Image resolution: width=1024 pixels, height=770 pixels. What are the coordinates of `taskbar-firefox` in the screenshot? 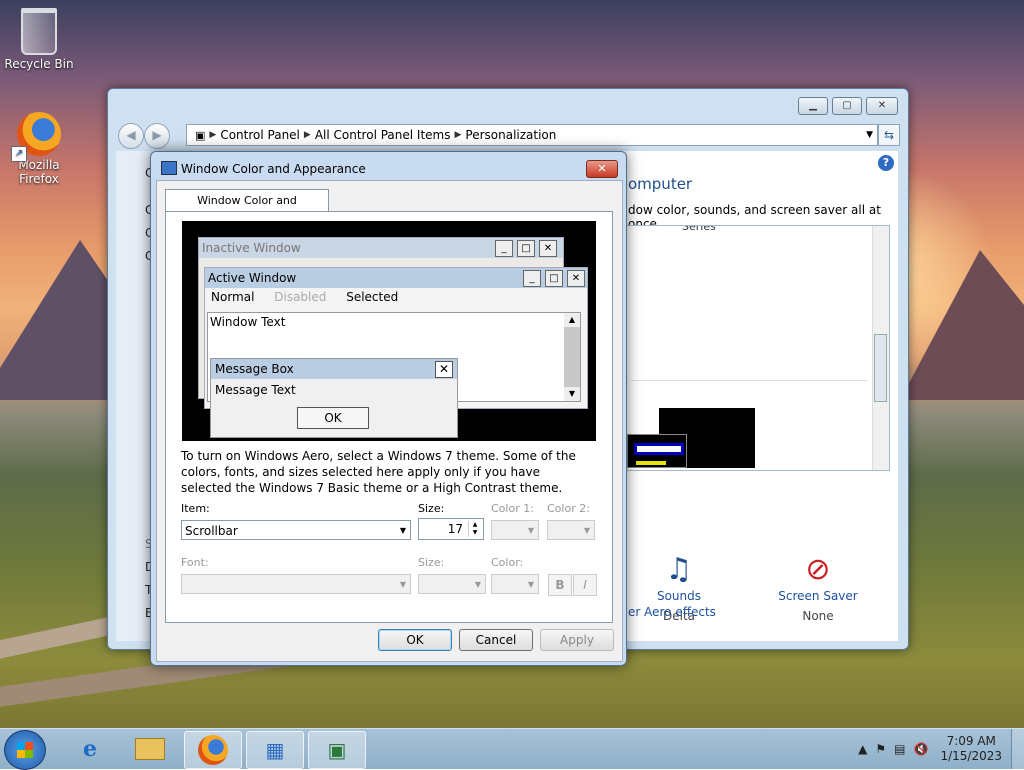 It's located at (213, 750).